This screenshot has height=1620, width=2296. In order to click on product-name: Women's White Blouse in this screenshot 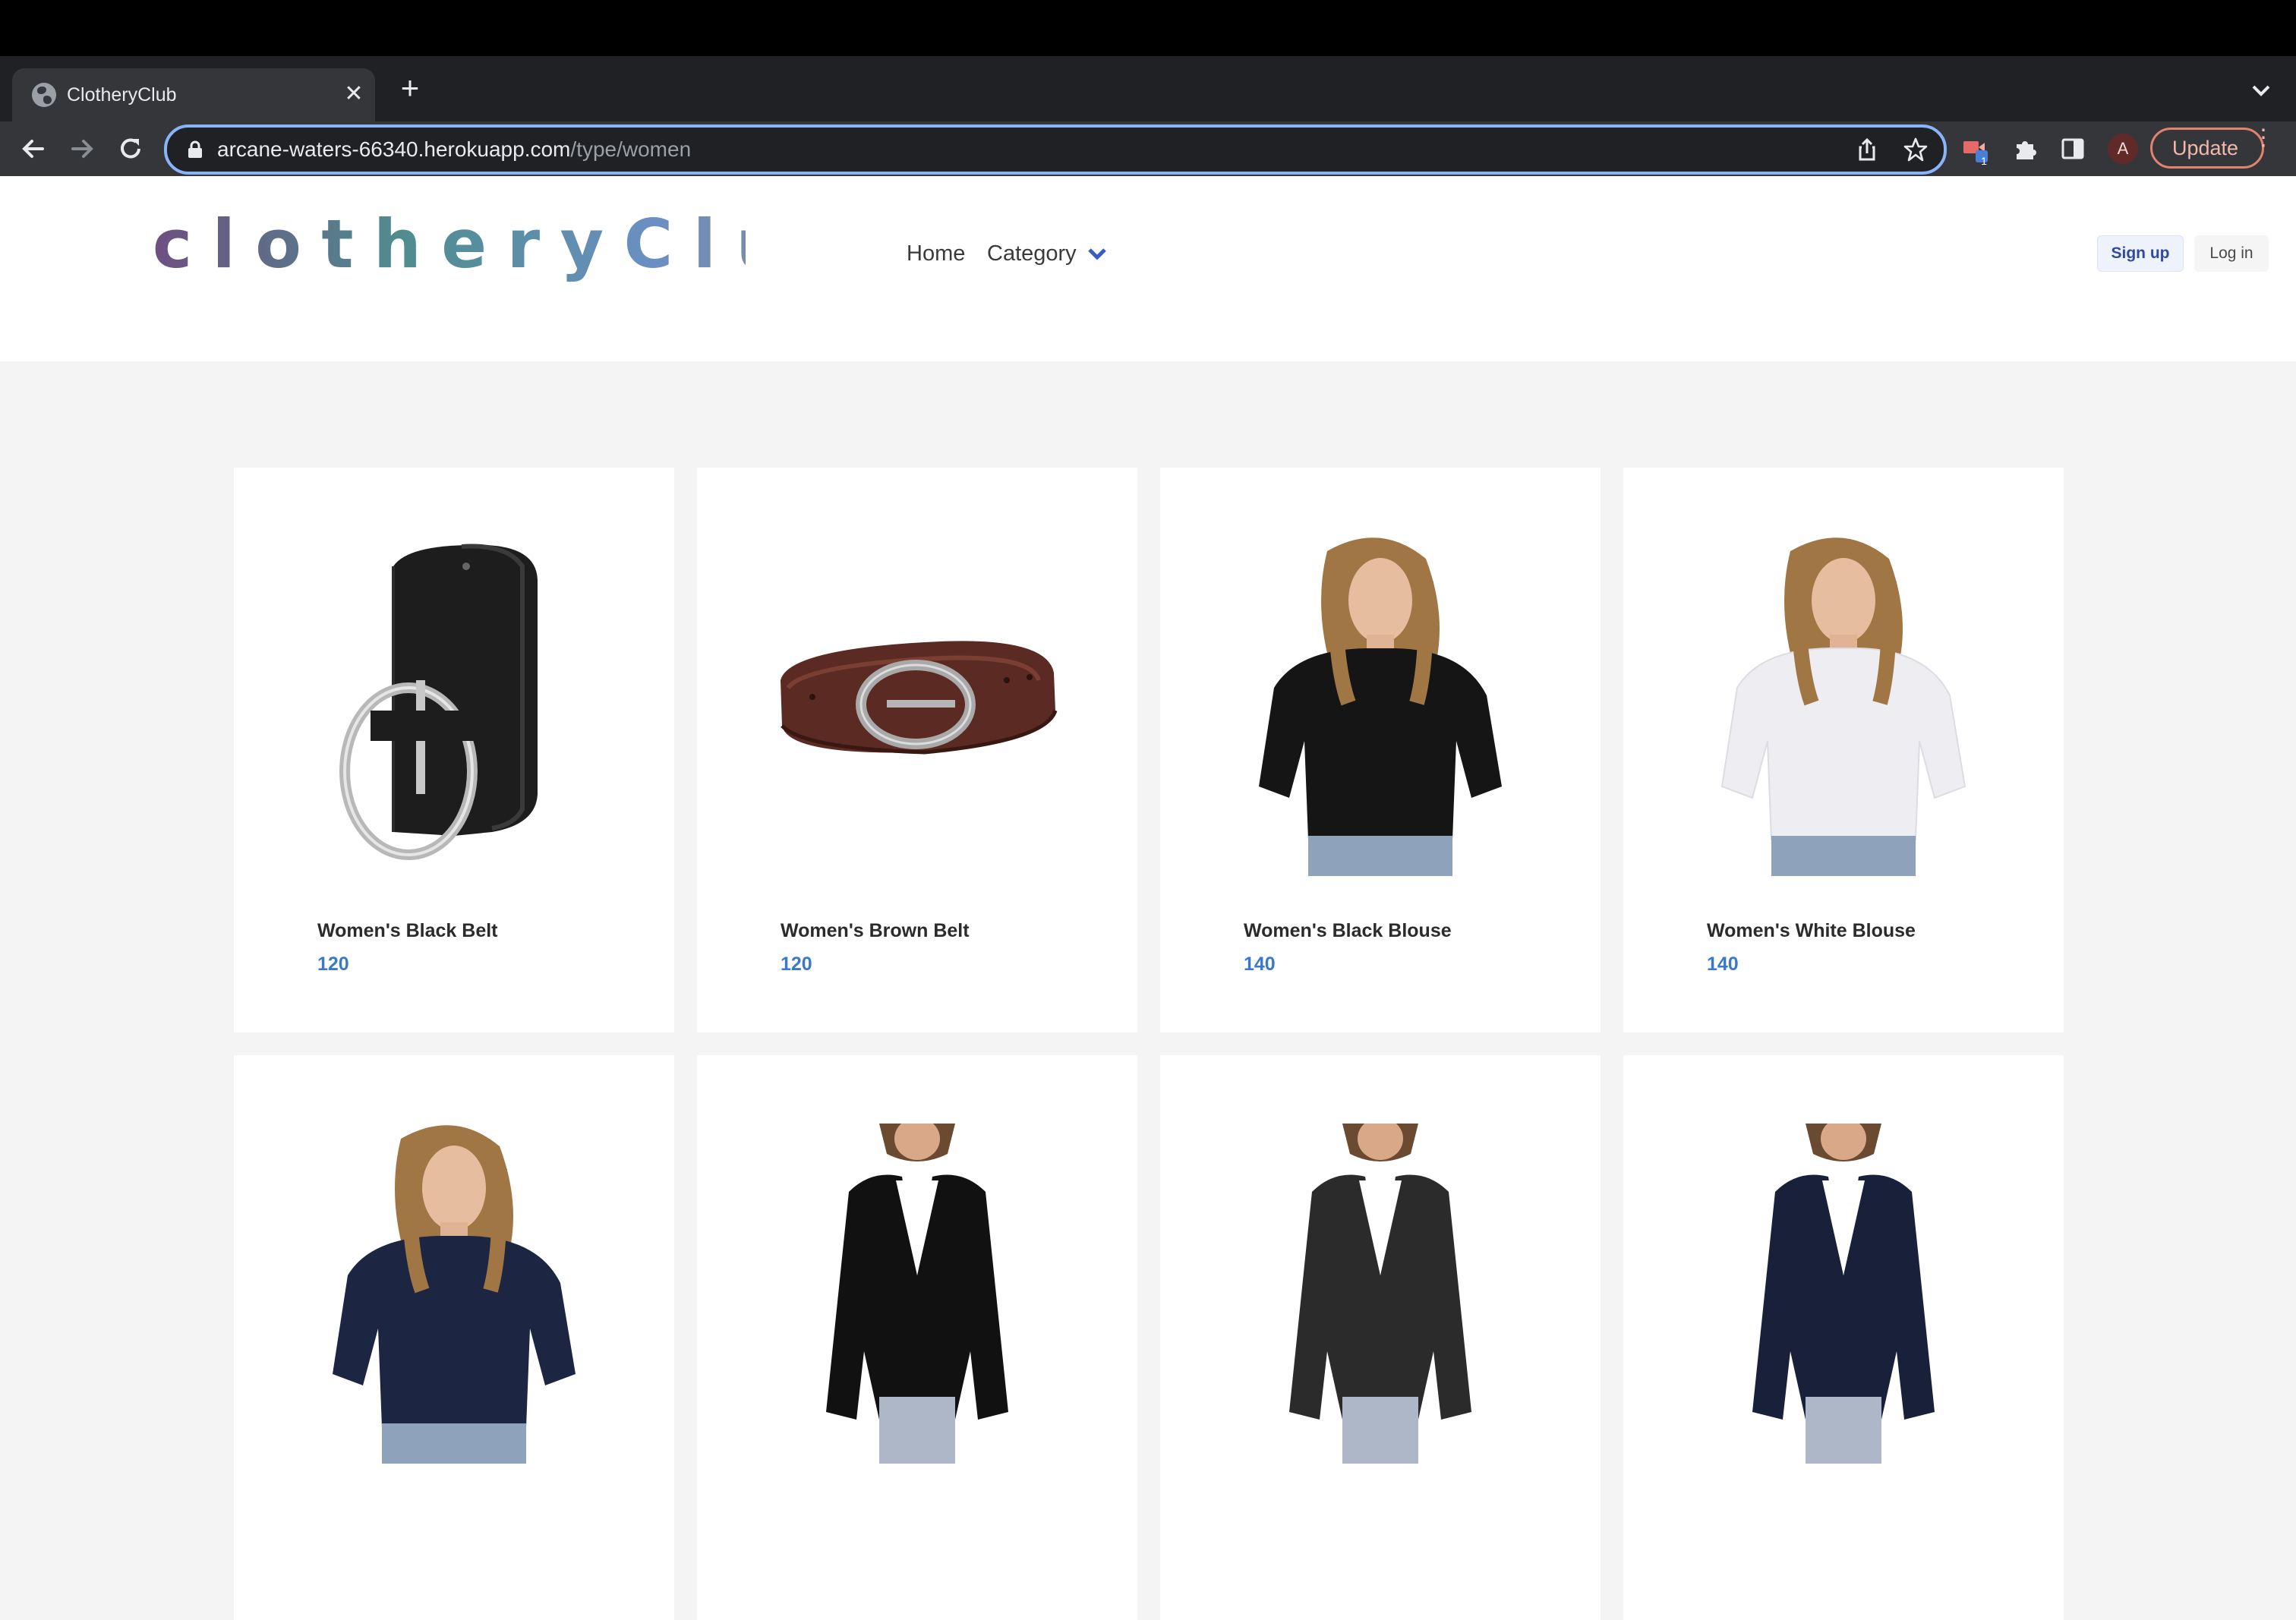, I will do `click(1812, 931)`.